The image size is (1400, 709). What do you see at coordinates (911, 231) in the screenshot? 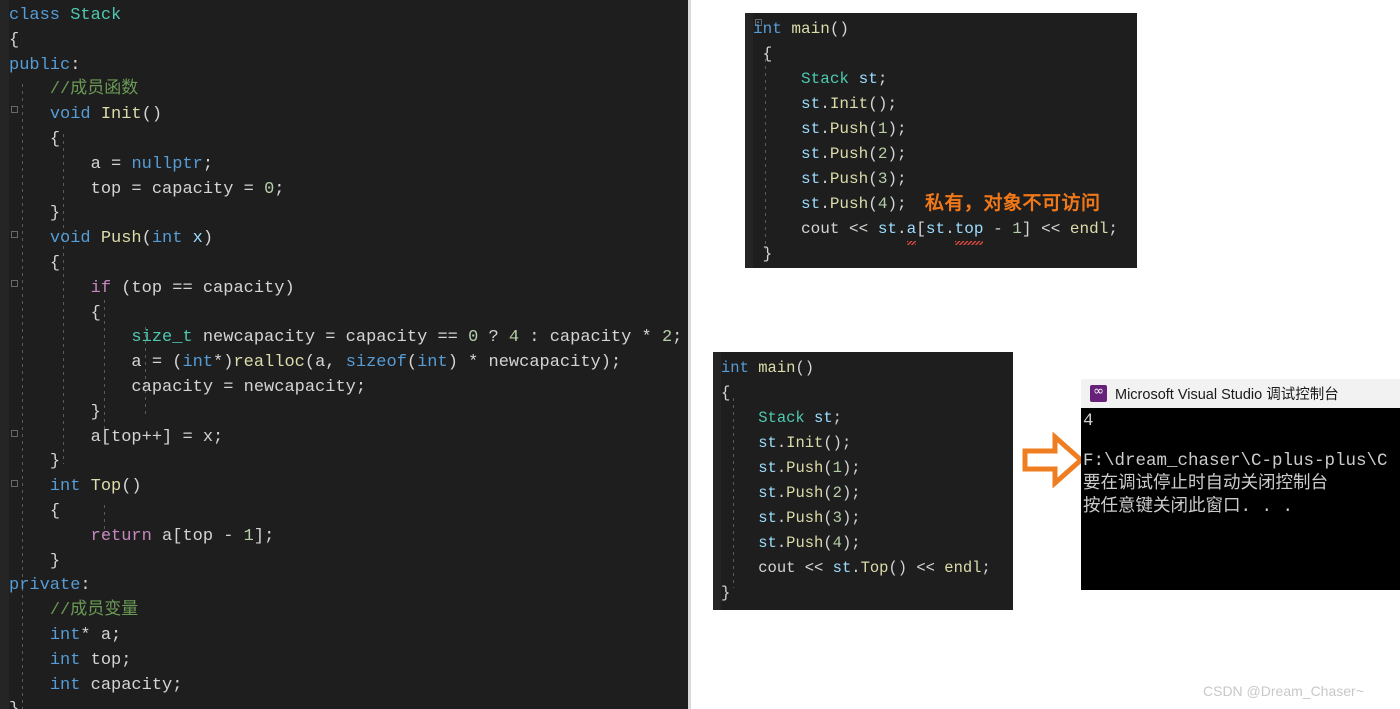
I see `error-token-a: a` at bounding box center [911, 231].